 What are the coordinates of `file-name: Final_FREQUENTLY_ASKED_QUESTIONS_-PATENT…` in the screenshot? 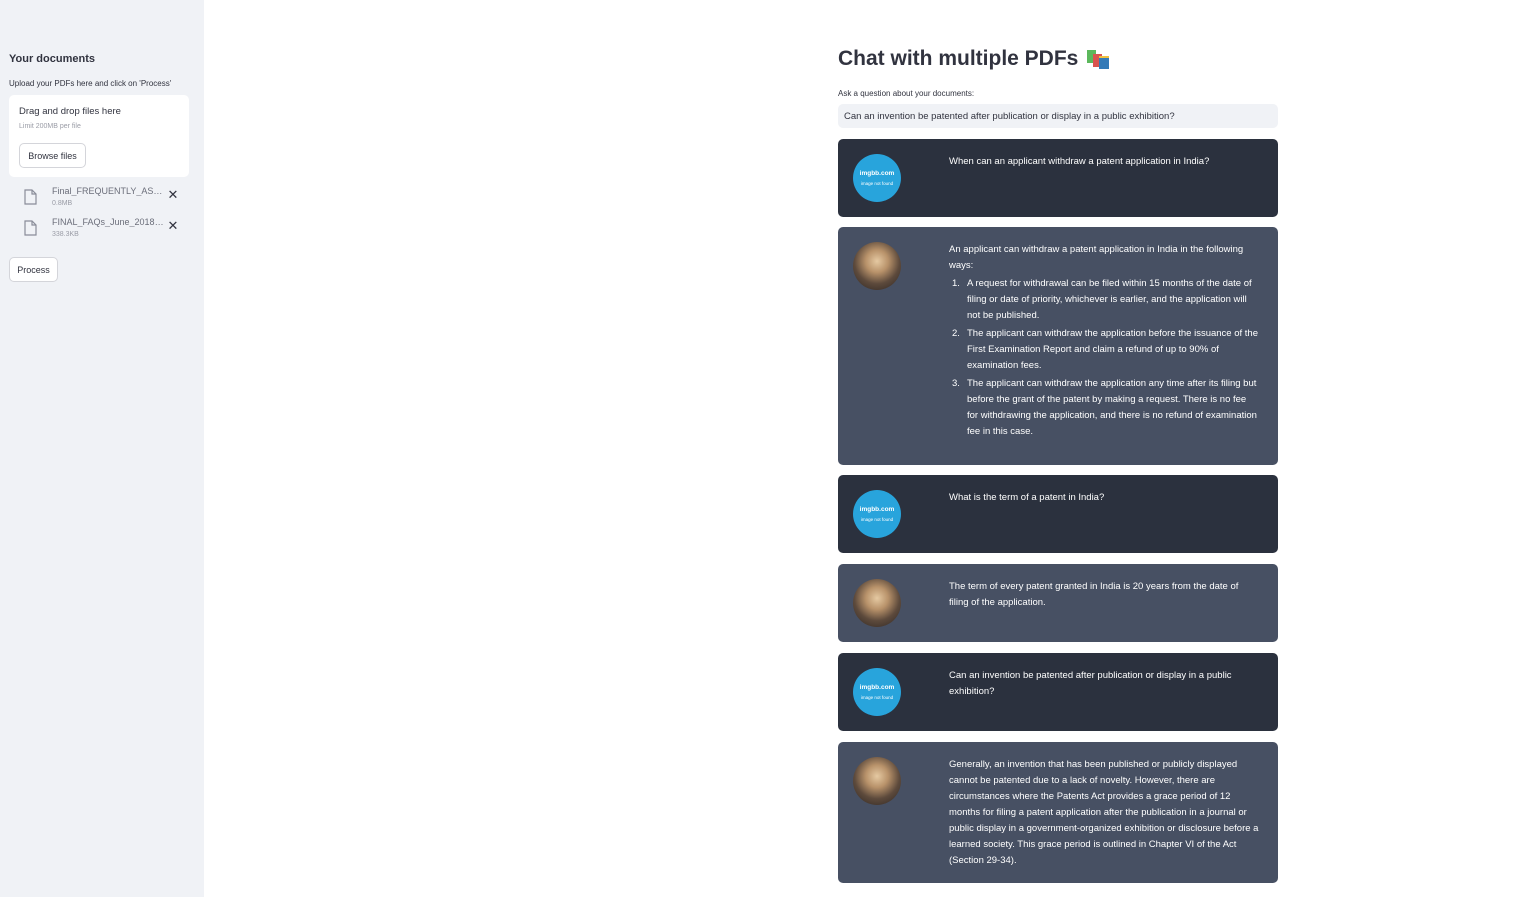 It's located at (109, 191).